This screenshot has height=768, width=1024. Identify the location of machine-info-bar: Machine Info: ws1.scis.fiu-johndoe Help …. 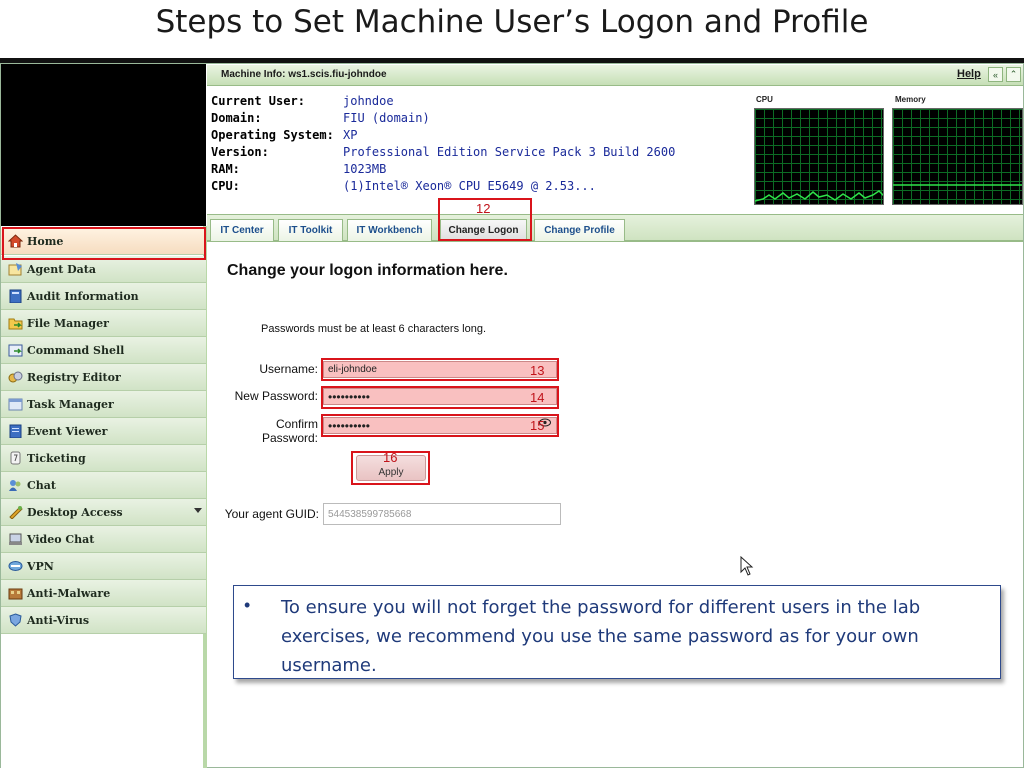
(615, 75).